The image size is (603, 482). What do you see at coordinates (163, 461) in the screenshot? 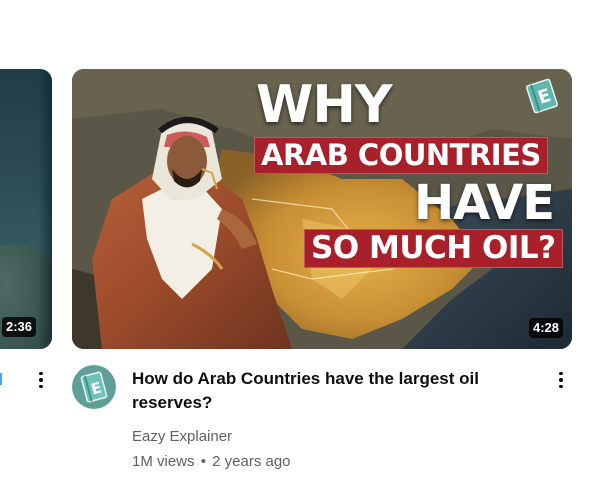
I see `view-count: 1M views` at bounding box center [163, 461].